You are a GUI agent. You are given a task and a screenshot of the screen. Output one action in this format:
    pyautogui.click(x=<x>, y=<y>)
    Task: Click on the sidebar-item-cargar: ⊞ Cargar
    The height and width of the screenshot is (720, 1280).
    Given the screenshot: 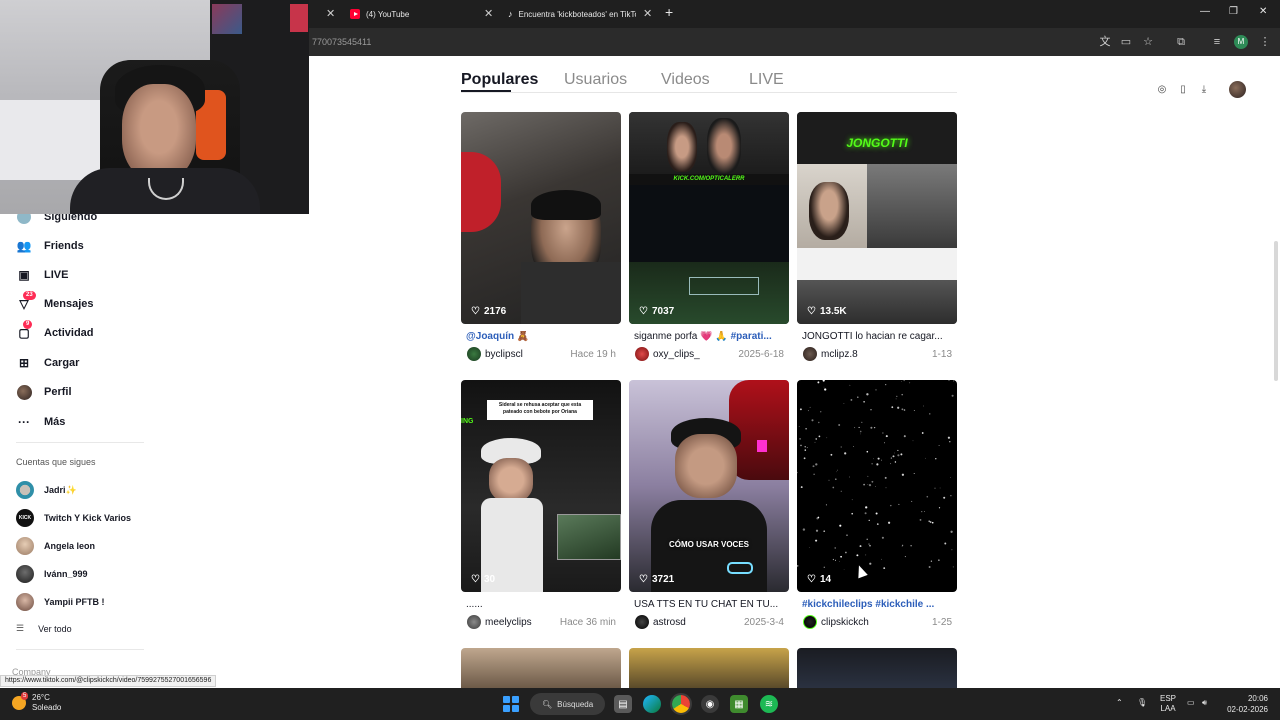 What is the action you would take?
    pyautogui.click(x=48, y=363)
    